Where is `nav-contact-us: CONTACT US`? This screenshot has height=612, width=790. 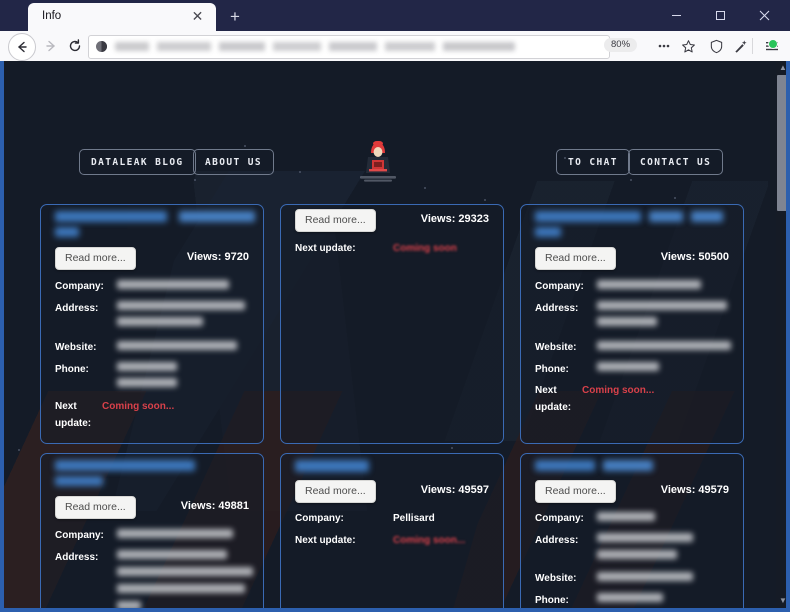
nav-contact-us: CONTACT US is located at coordinates (676, 162).